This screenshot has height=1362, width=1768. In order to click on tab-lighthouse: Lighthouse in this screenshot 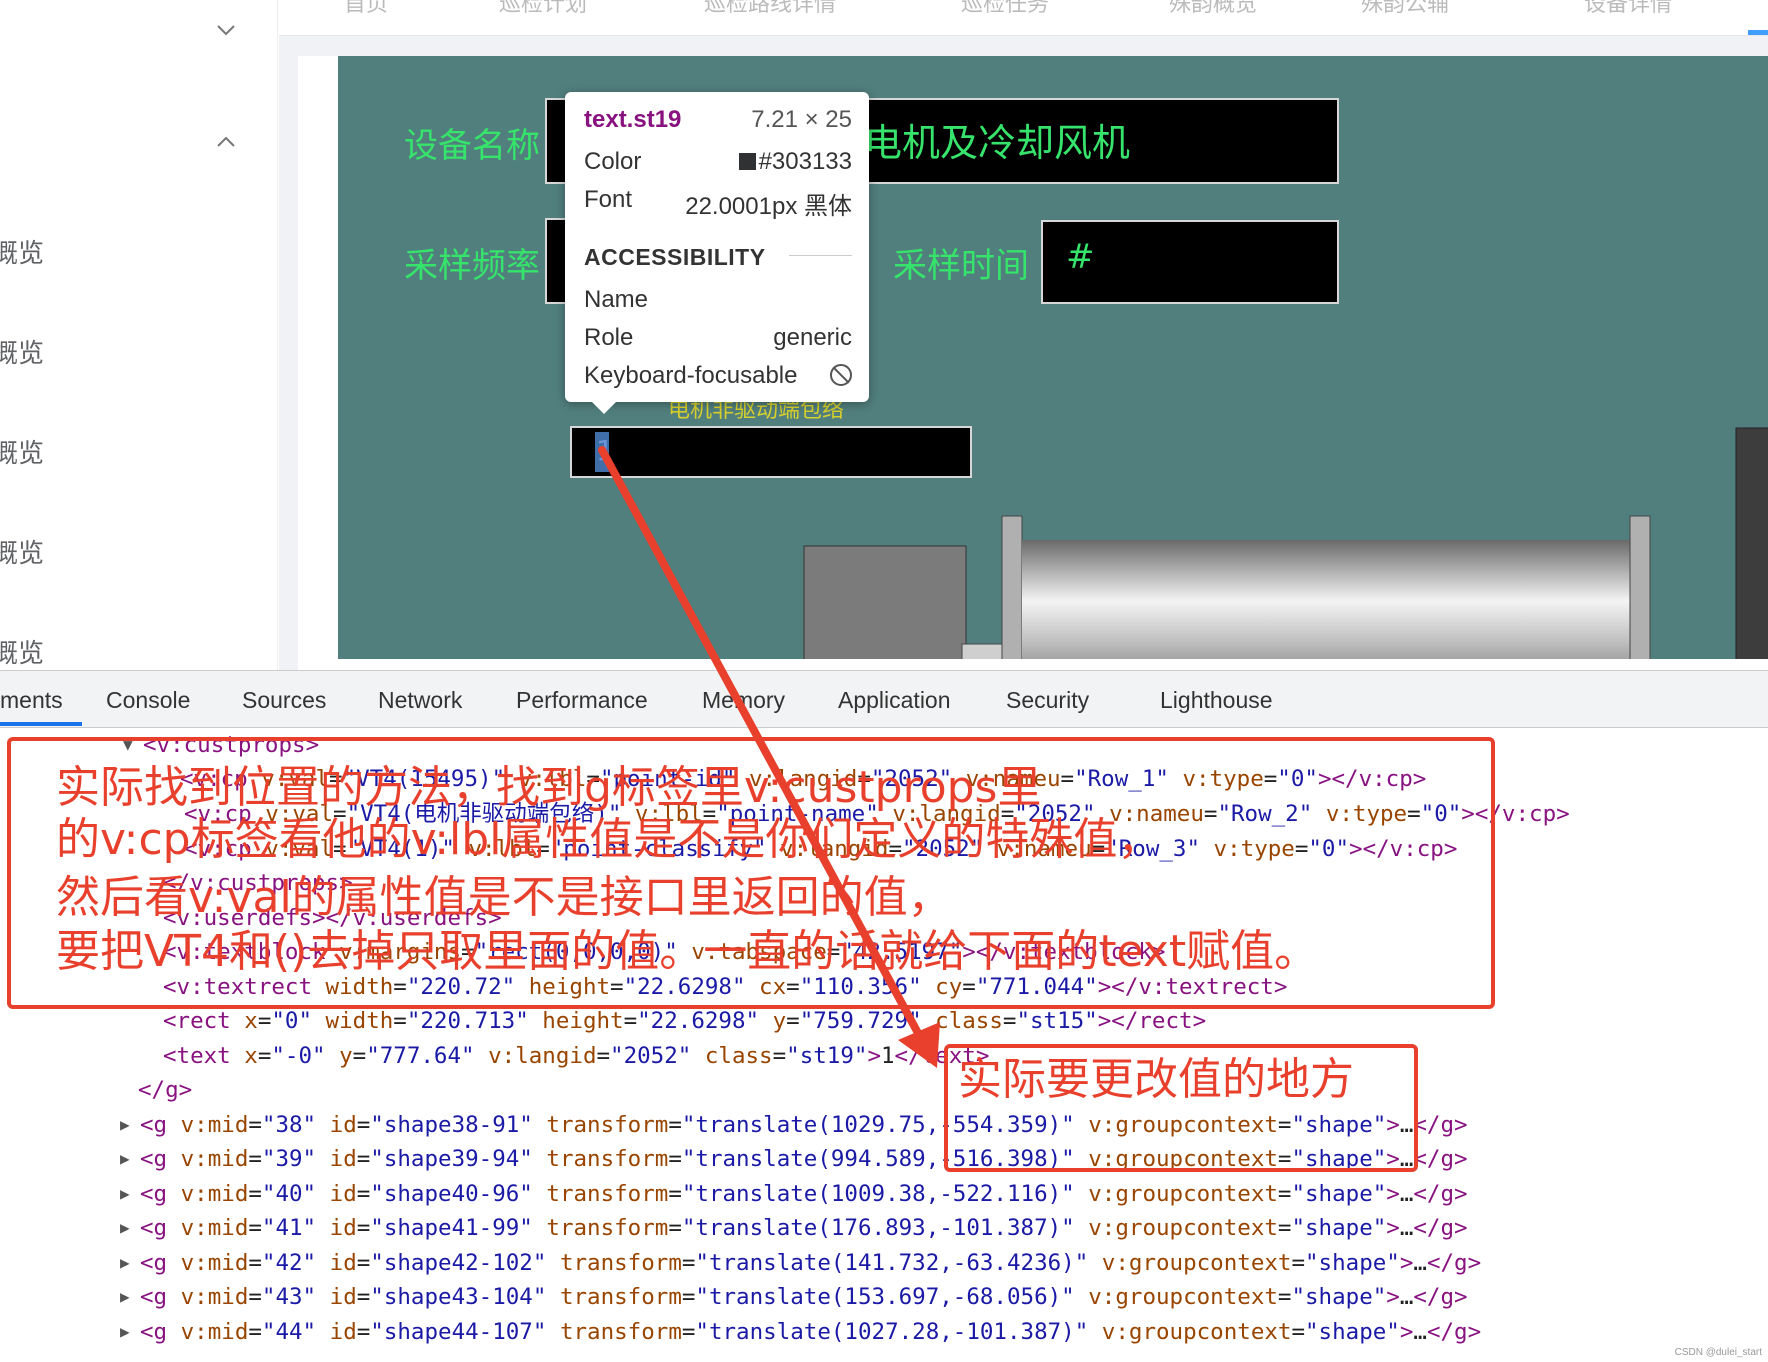, I will do `click(1216, 700)`.